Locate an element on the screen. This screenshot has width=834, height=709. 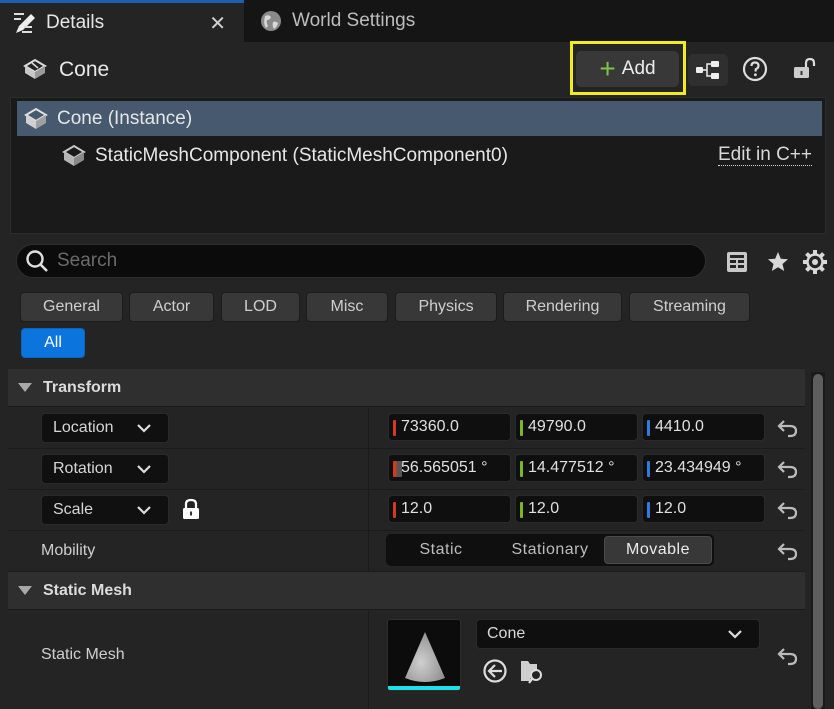
scale-lock-icon is located at coordinates (191, 509).